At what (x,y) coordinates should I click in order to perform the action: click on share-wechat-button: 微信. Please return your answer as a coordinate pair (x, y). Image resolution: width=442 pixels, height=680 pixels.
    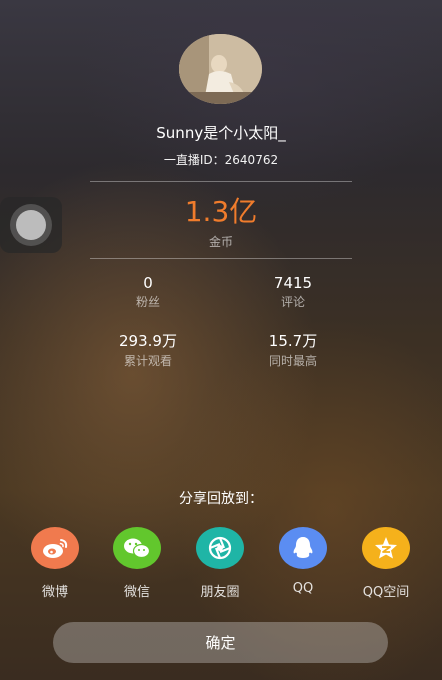
    Looking at the image, I should click on (137, 563).